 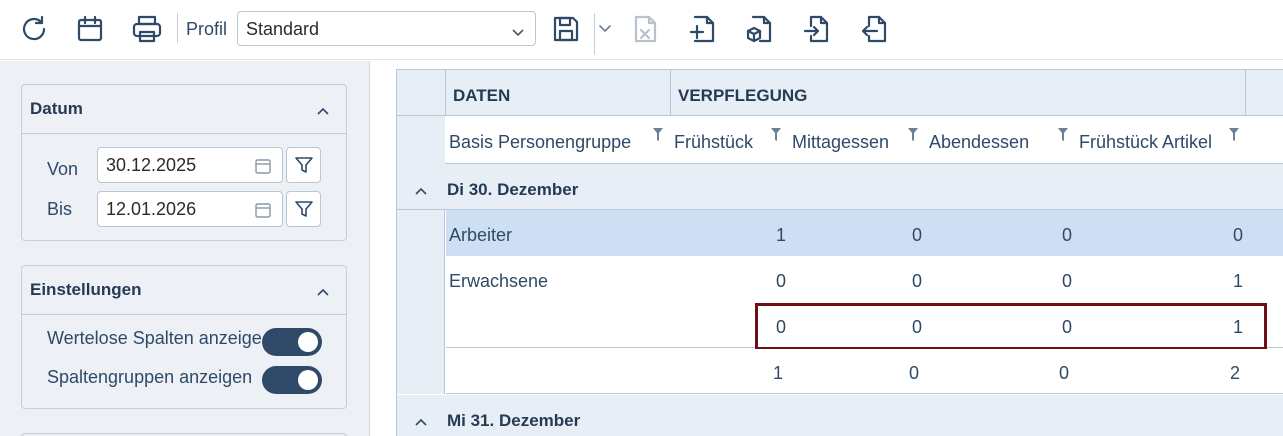 I want to click on profil-label: Profil, so click(x=207, y=29).